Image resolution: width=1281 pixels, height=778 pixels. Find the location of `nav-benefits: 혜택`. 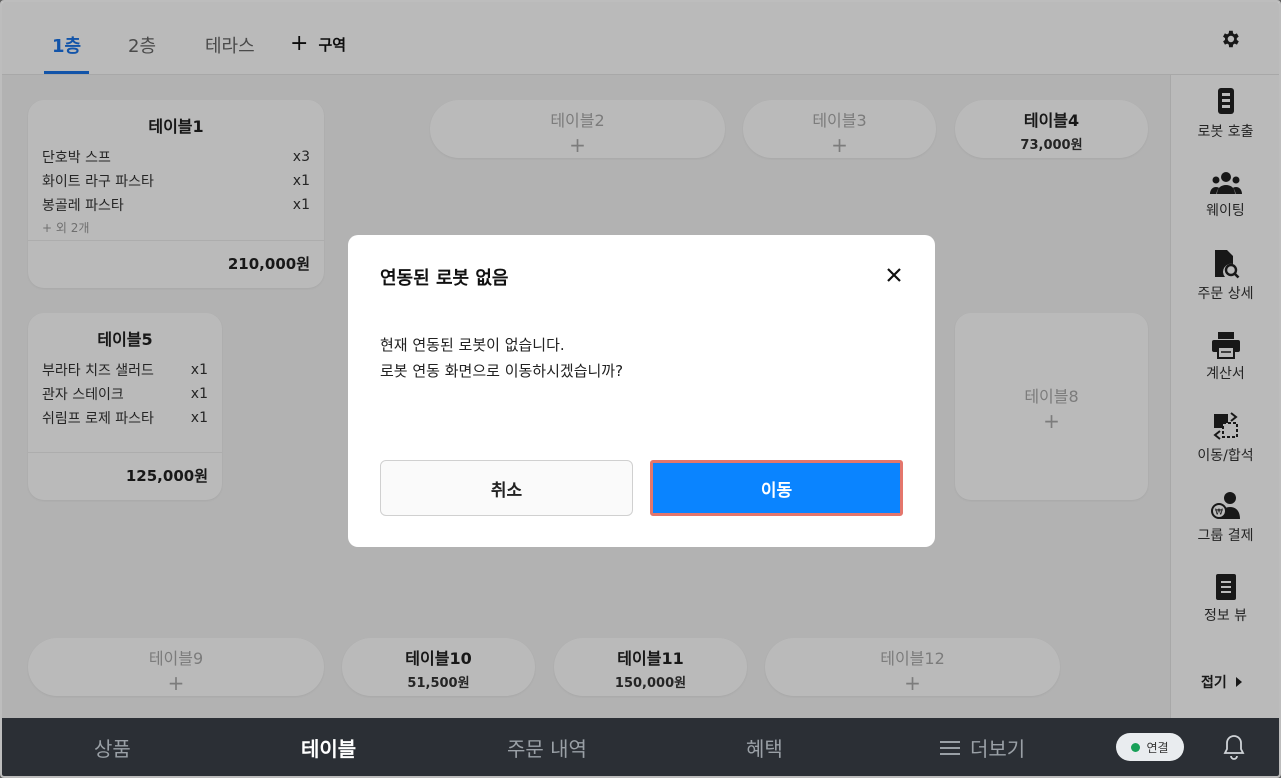

nav-benefits: 혜택 is located at coordinates (764, 747).